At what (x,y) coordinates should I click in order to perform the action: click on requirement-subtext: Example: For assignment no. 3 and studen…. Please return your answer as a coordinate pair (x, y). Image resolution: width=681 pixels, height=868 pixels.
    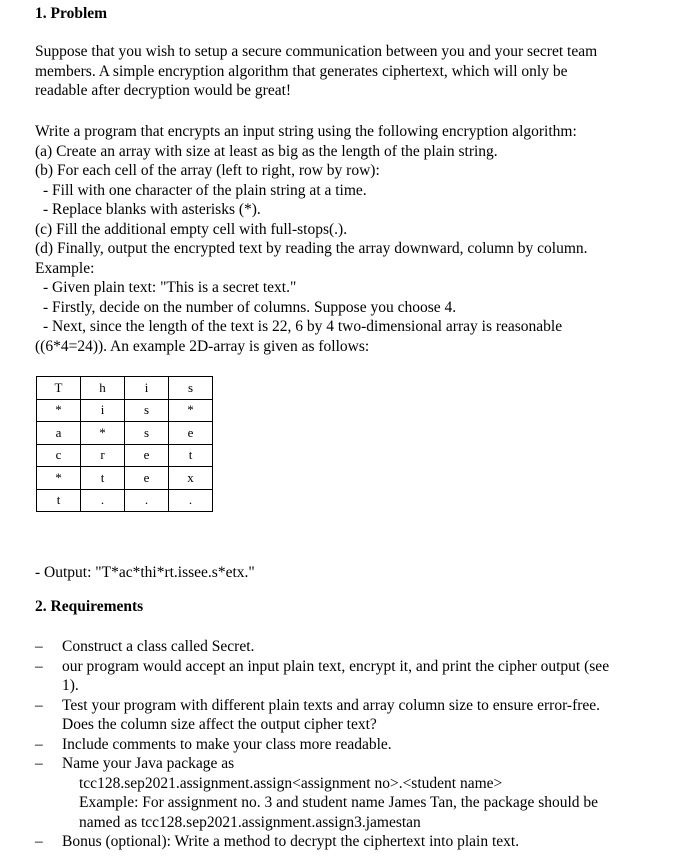
    Looking at the image, I should click on (339, 802).